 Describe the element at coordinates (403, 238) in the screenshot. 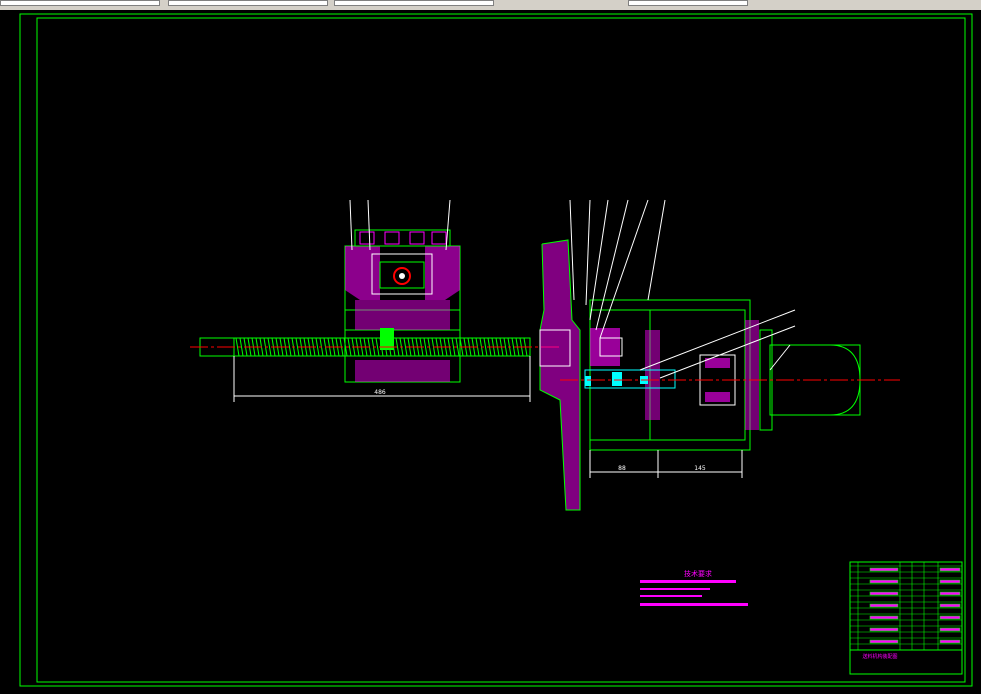

I see `top-clamp-slots` at that location.